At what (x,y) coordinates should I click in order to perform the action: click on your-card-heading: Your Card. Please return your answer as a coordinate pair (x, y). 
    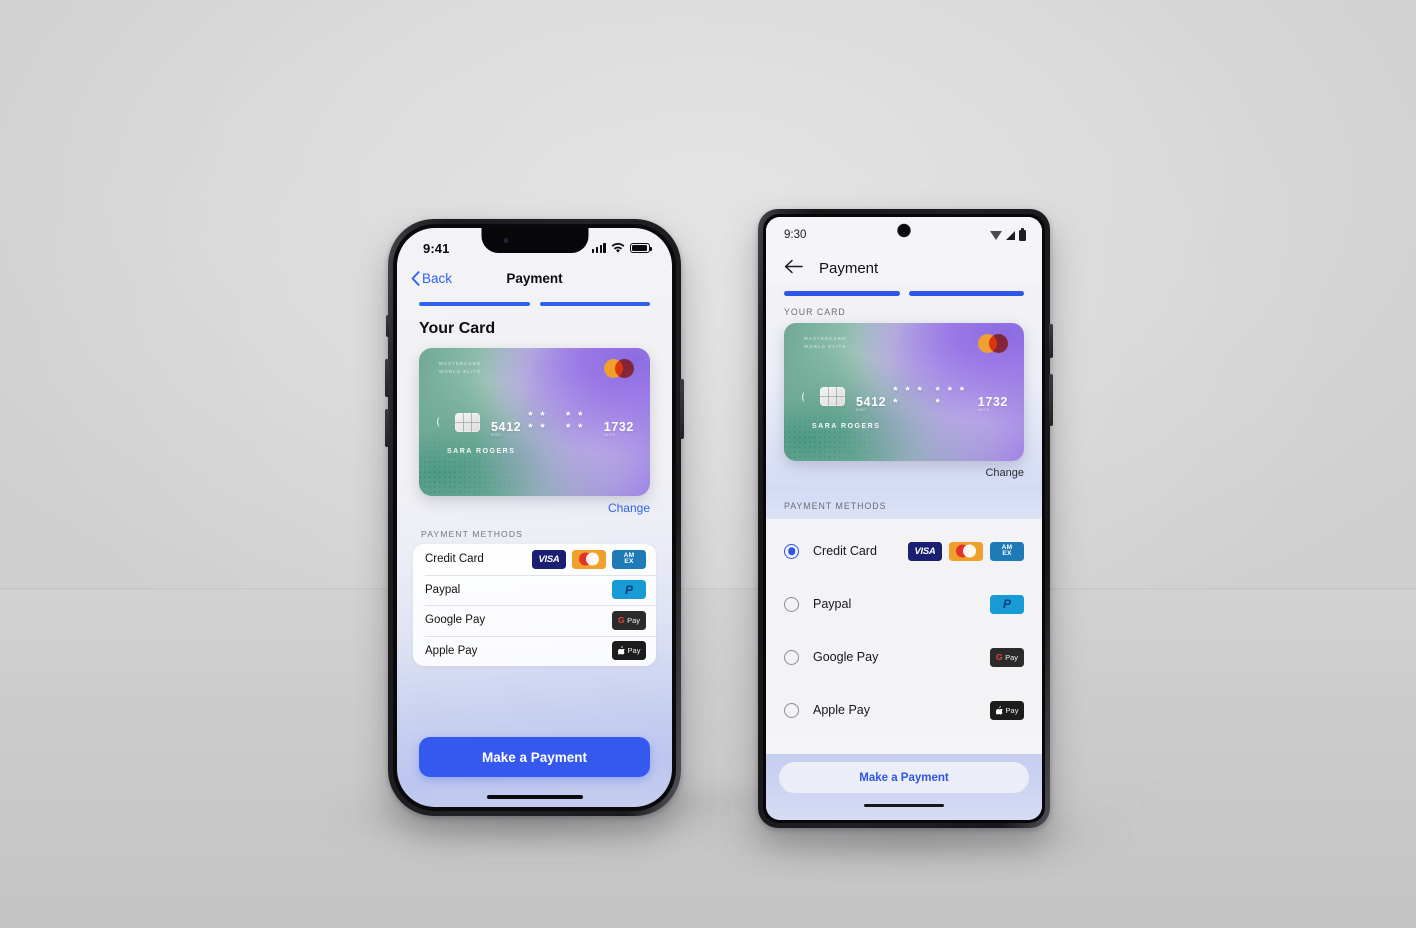
    Looking at the image, I should click on (457, 328).